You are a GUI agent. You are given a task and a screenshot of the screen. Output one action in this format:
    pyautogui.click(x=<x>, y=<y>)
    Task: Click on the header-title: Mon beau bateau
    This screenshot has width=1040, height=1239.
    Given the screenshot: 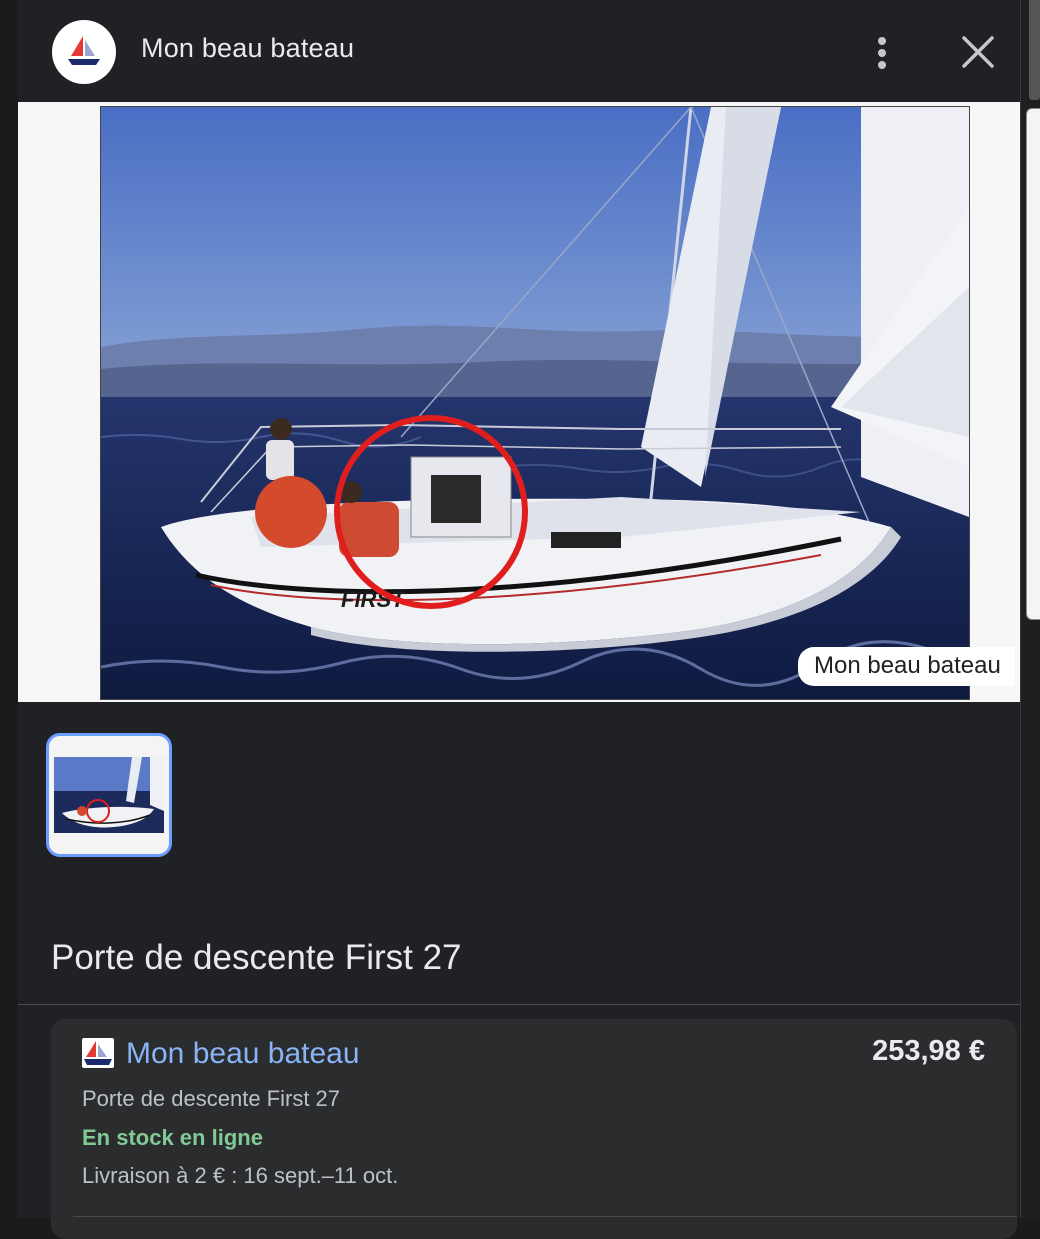 What is the action you would take?
    pyautogui.click(x=248, y=48)
    